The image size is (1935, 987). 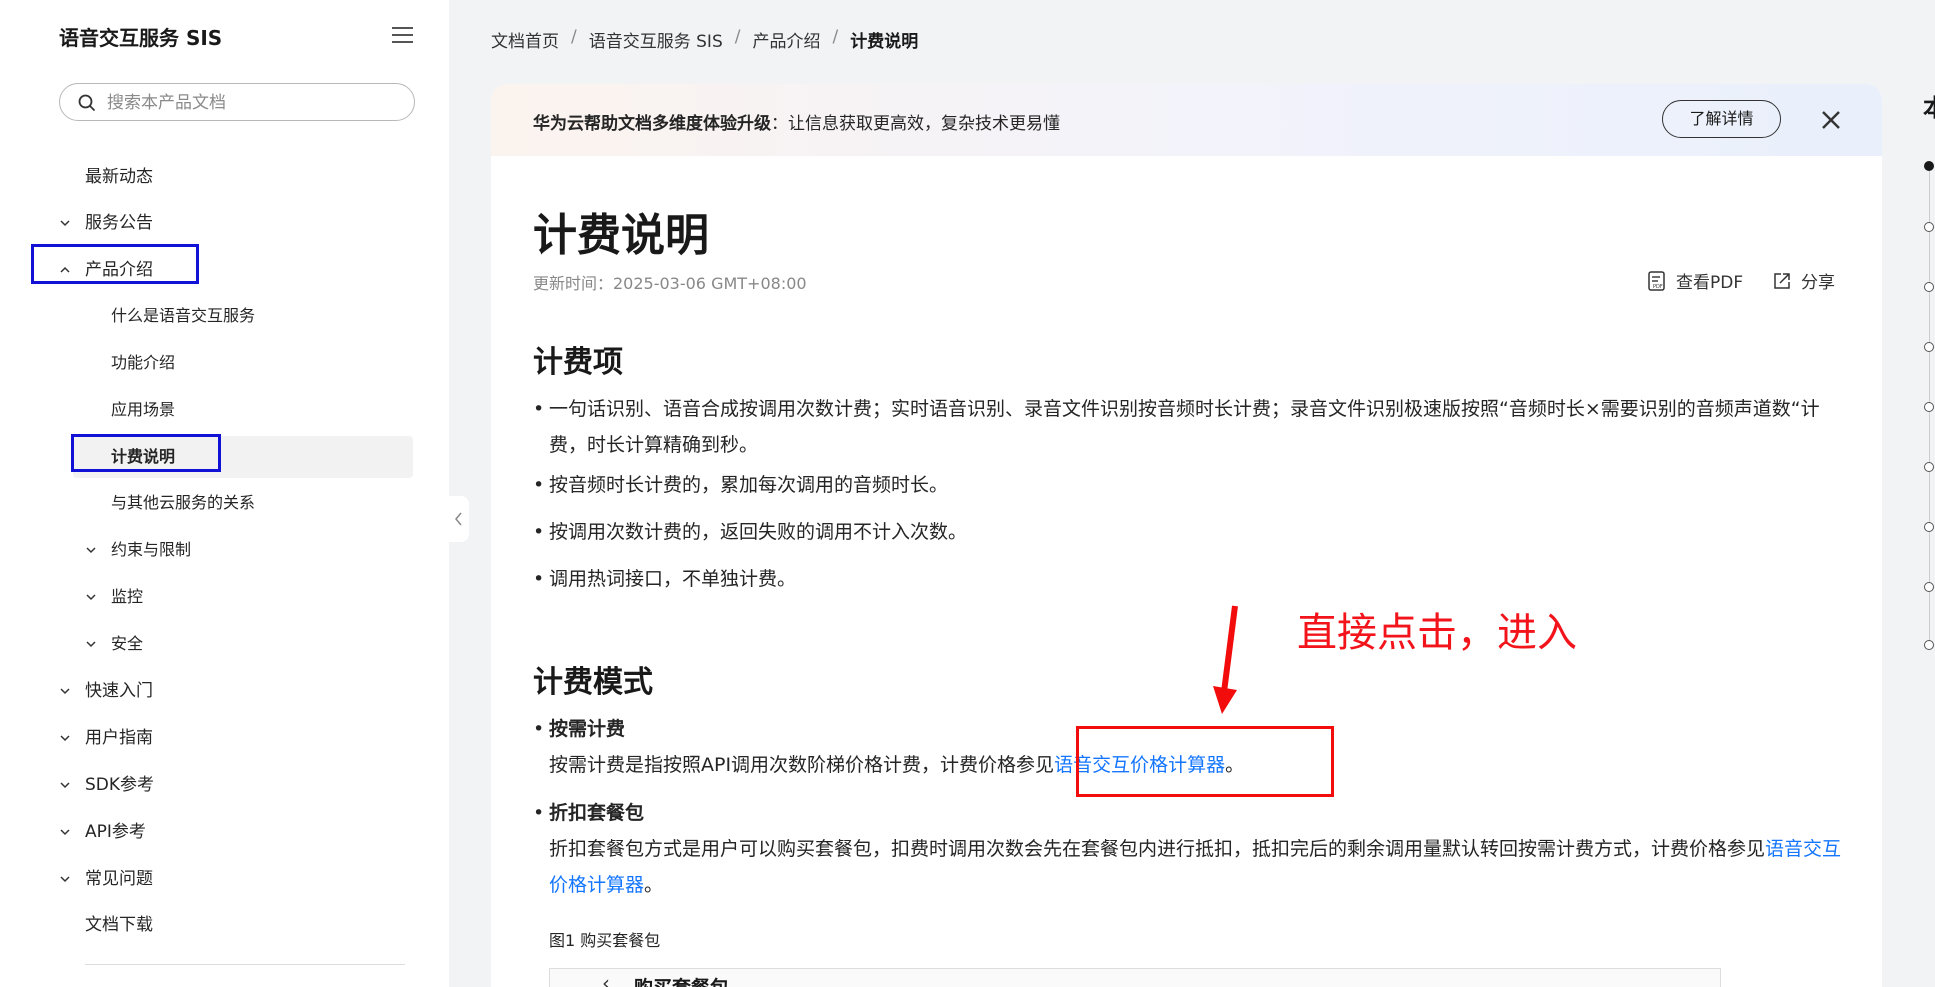 I want to click on annotation-text: 直接点击，进入, so click(x=1437, y=633).